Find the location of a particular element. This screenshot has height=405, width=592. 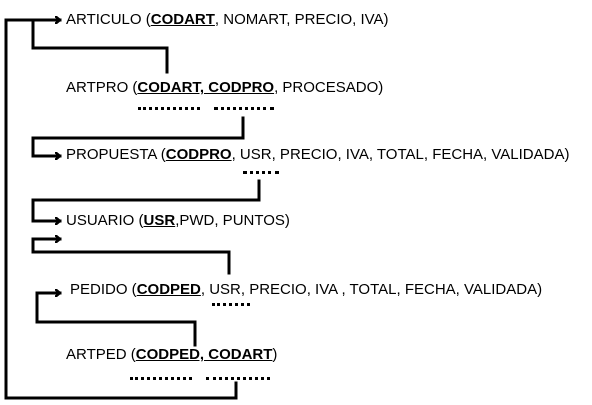

fk-marker-artped-codart is located at coordinates (238, 378).